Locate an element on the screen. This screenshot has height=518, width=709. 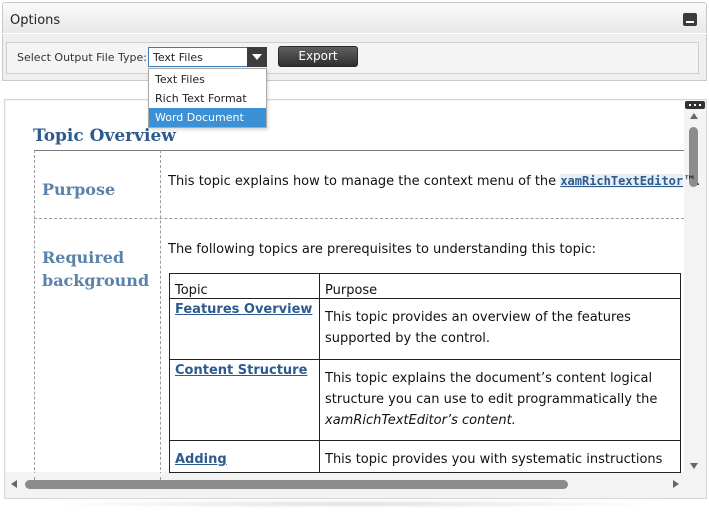
output-file-type-label: Select Output File Type: is located at coordinates (82, 57).